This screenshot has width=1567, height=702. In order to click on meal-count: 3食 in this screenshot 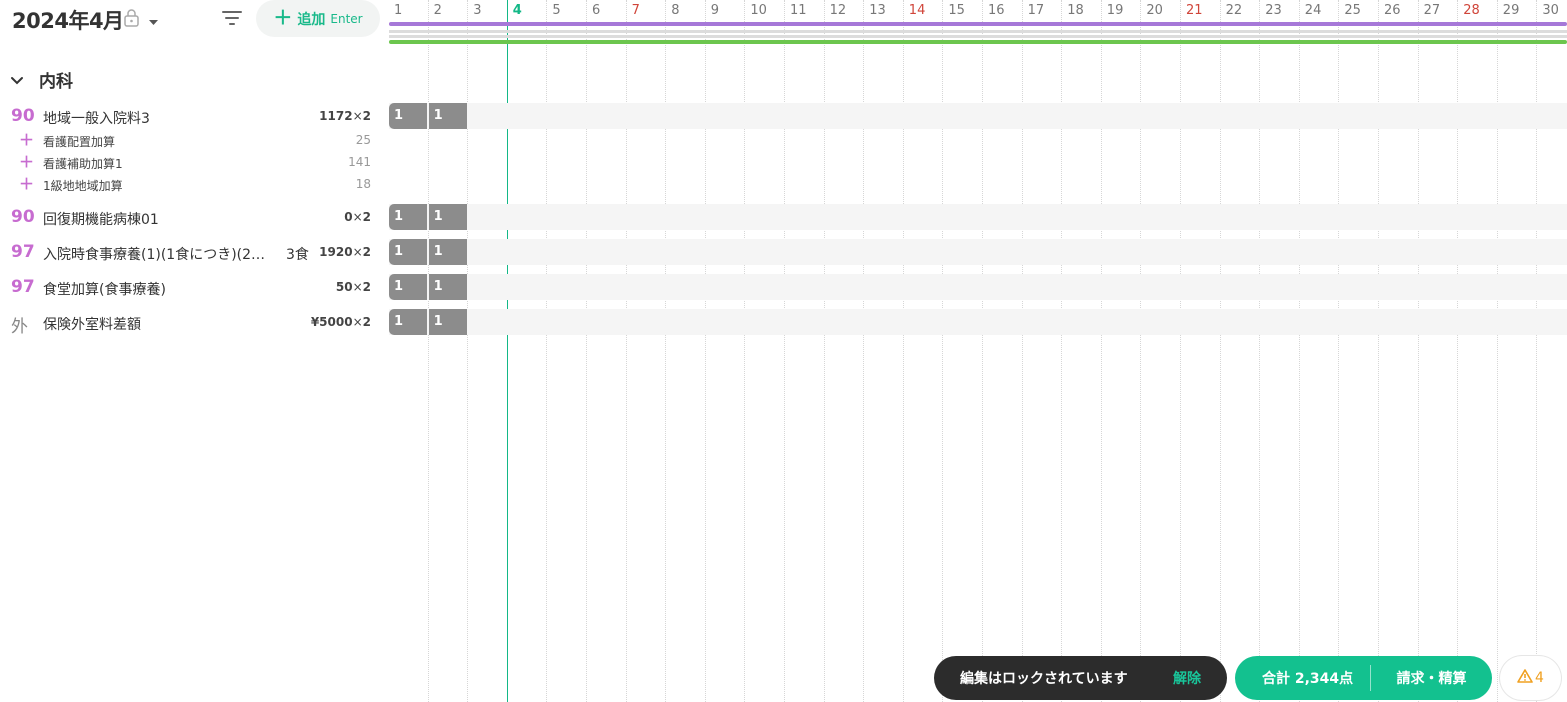, I will do `click(297, 255)`.